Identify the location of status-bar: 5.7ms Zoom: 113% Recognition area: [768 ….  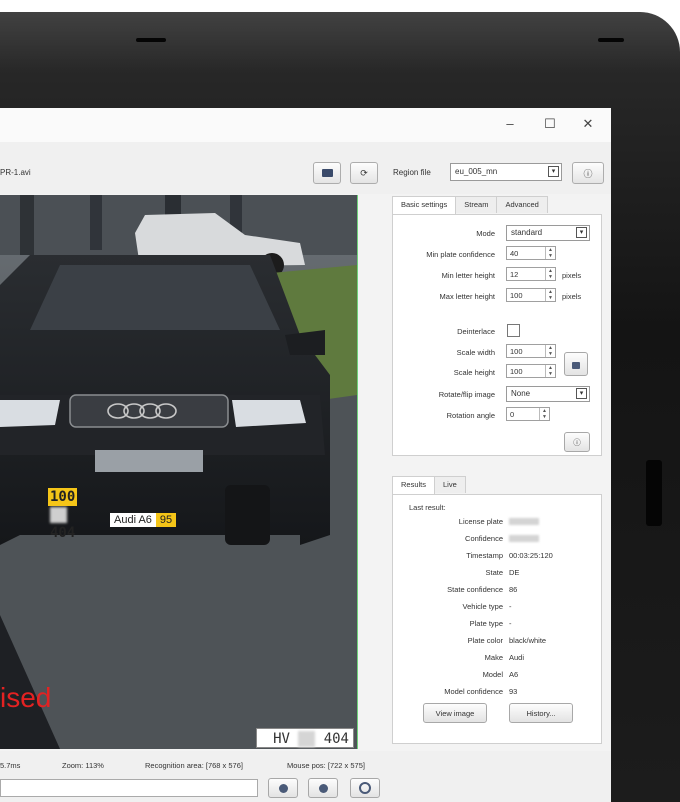
(305, 776).